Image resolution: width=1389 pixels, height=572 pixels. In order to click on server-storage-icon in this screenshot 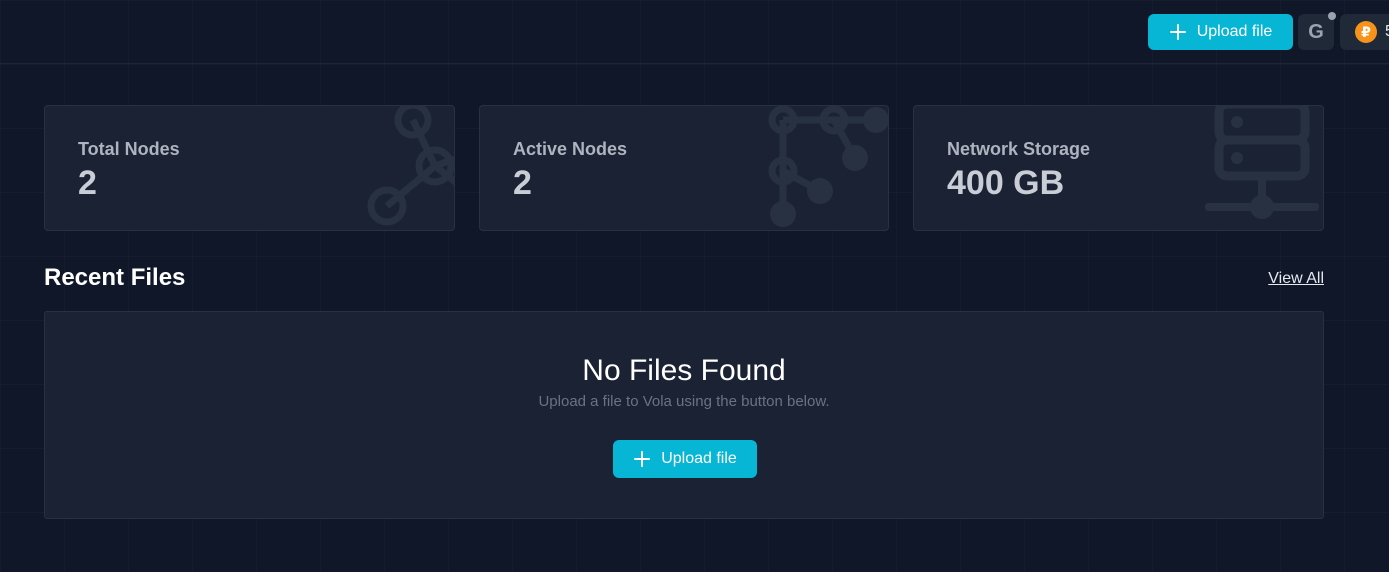, I will do `click(1262, 162)`.